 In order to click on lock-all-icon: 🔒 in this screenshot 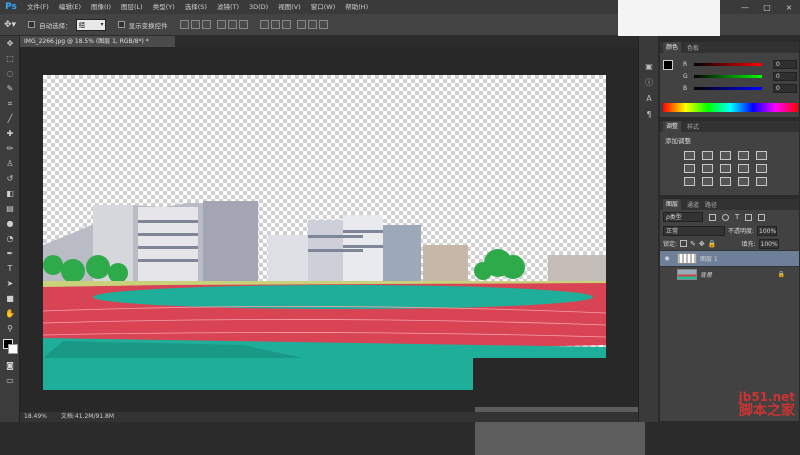, I will do `click(712, 244)`.